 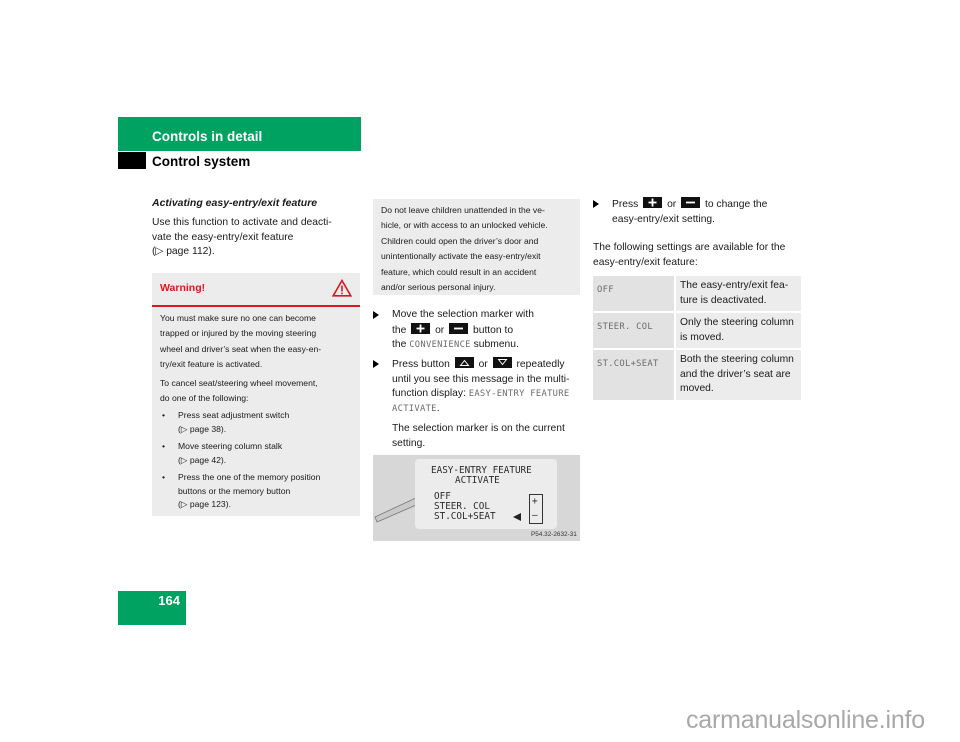 I want to click on display-term: STEER. COL, so click(x=625, y=327).